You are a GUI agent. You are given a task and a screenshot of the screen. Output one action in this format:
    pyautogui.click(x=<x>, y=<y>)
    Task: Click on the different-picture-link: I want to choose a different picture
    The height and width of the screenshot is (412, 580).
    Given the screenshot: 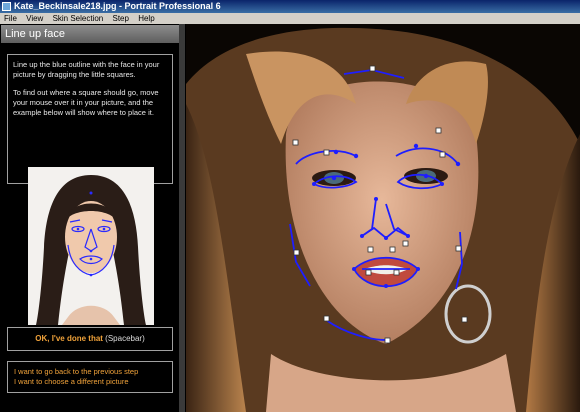 What is the action you would take?
    pyautogui.click(x=90, y=382)
    